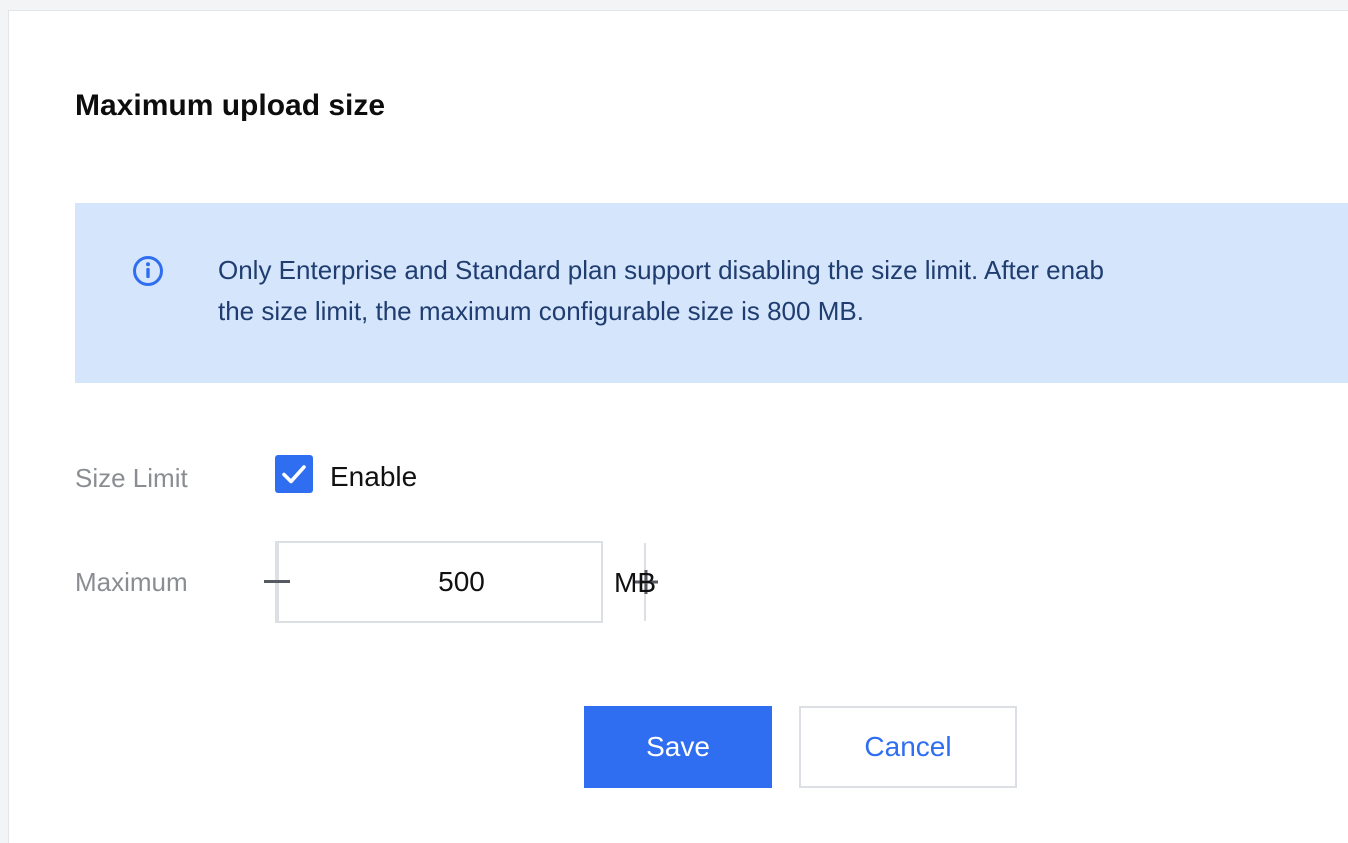  I want to click on enable-checkbox-label: Enable, so click(373, 477).